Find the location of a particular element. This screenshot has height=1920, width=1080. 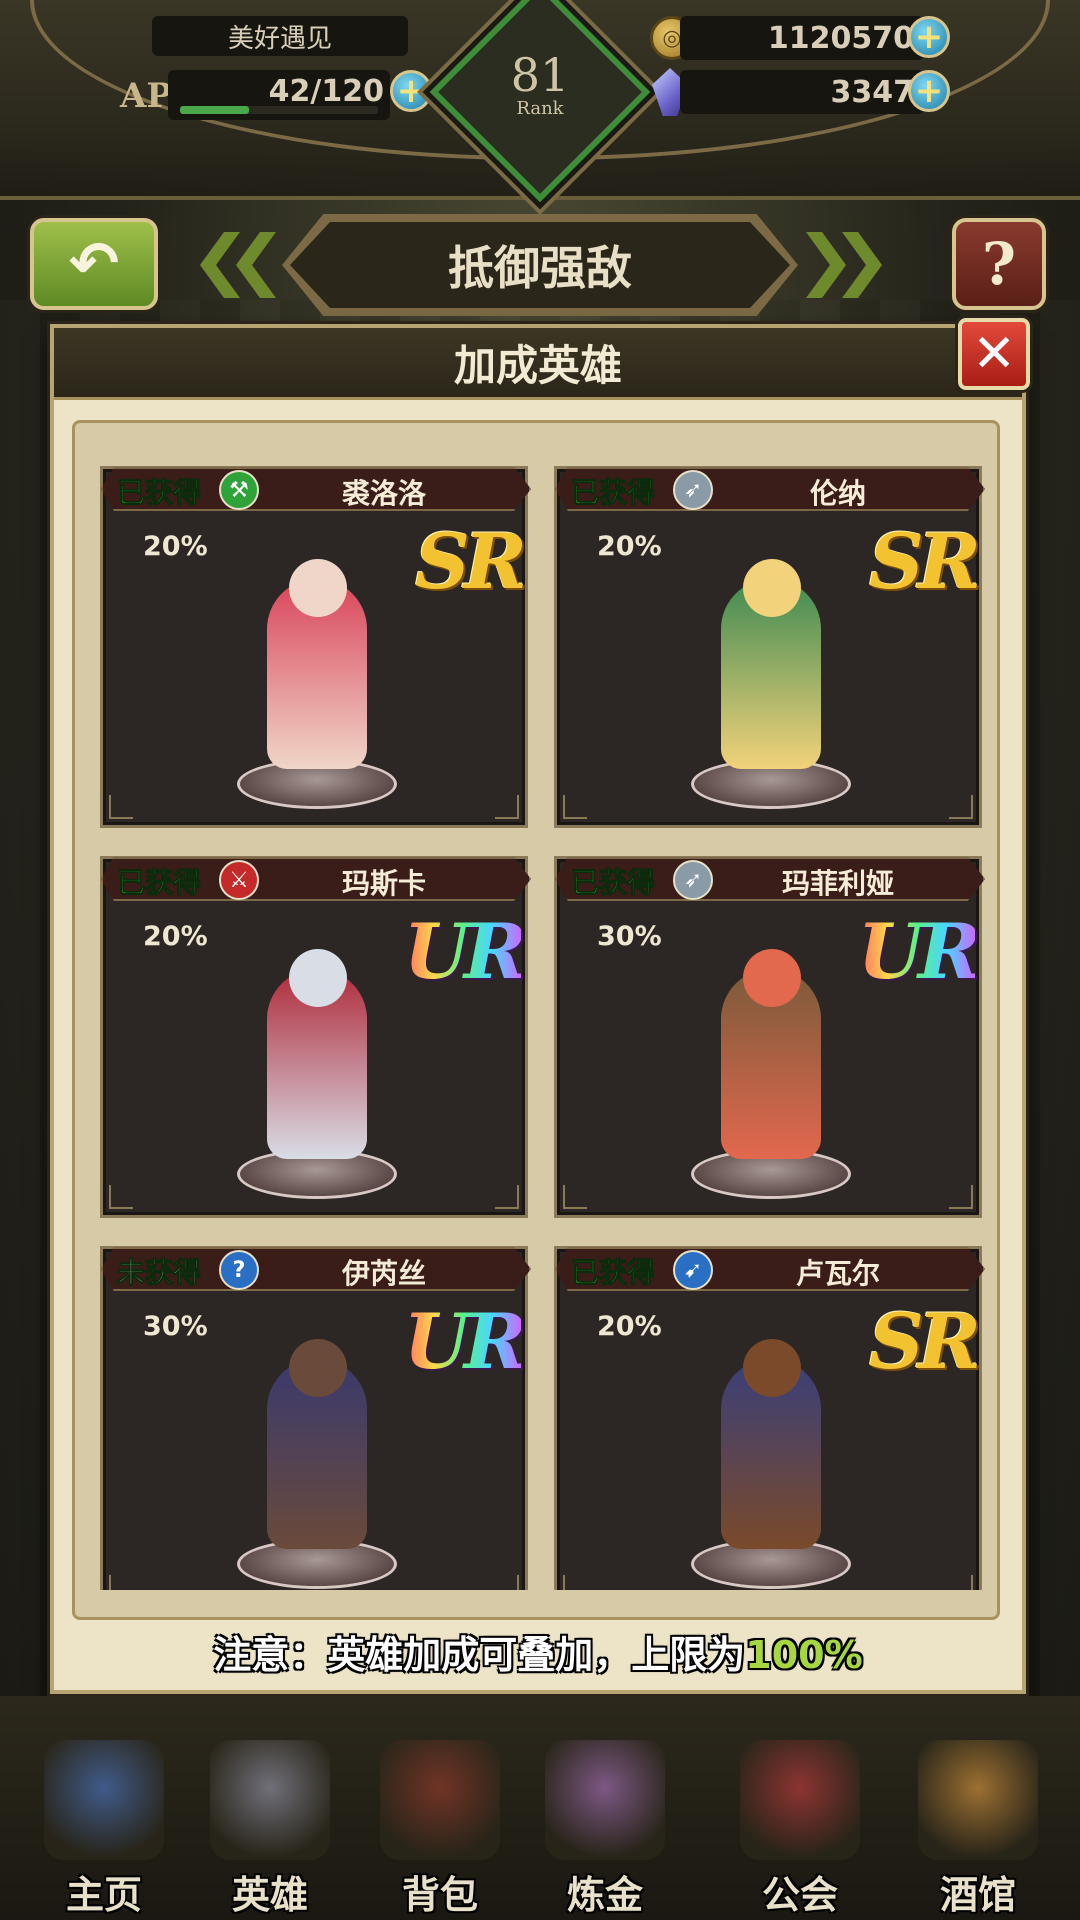

nav-label: 炼金 is located at coordinates (604, 1895).